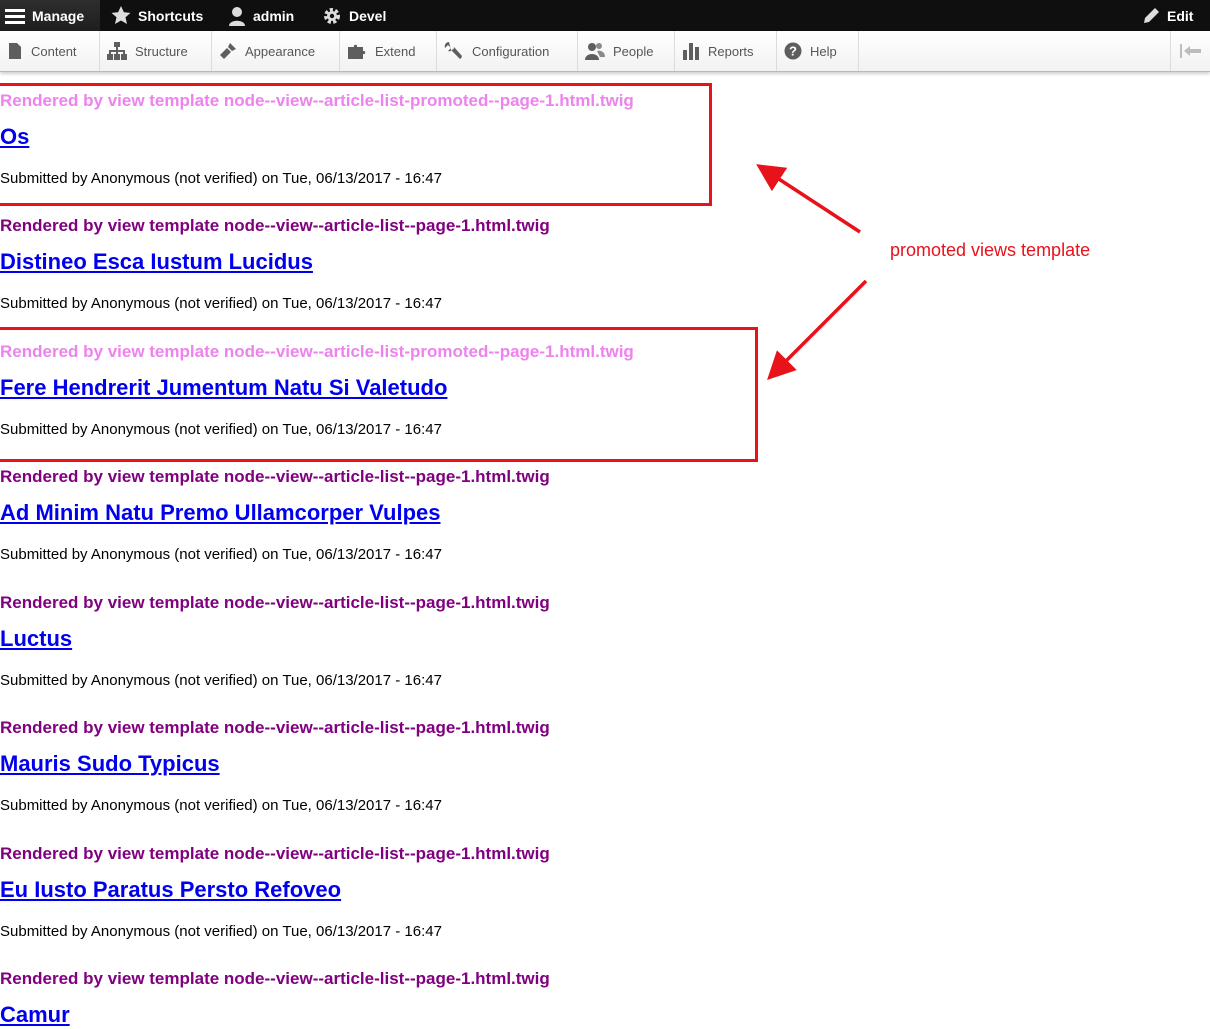 Image resolution: width=1210 pixels, height=1029 pixels. I want to click on shortcuts-label: Shortcuts, so click(171, 15).